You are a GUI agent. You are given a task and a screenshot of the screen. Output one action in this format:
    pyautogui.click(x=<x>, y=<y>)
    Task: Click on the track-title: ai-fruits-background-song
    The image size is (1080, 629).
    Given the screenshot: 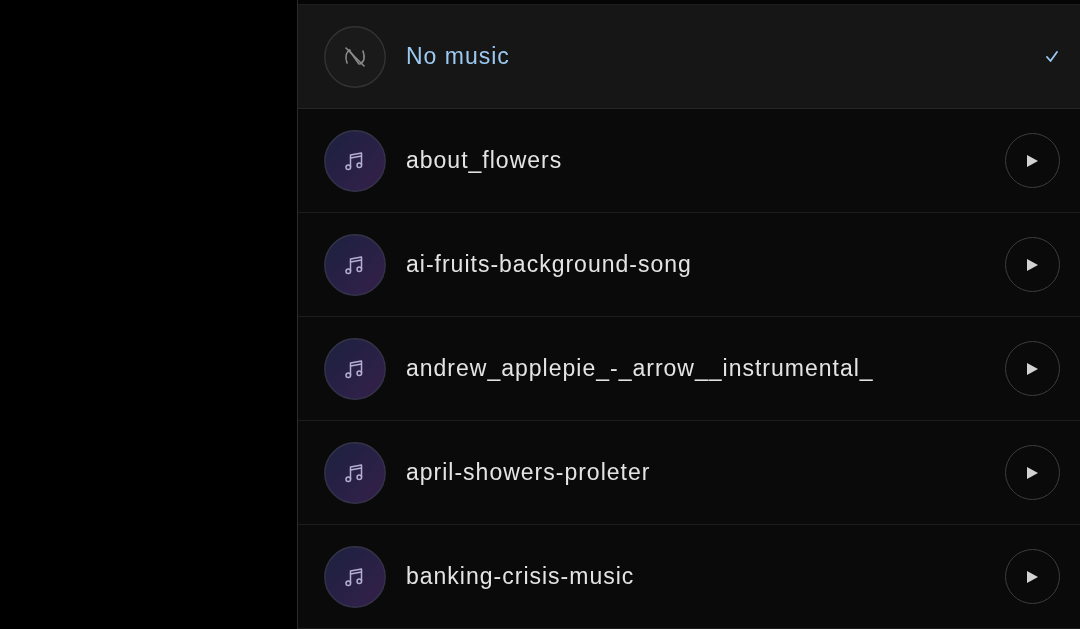 What is the action you would take?
    pyautogui.click(x=549, y=265)
    